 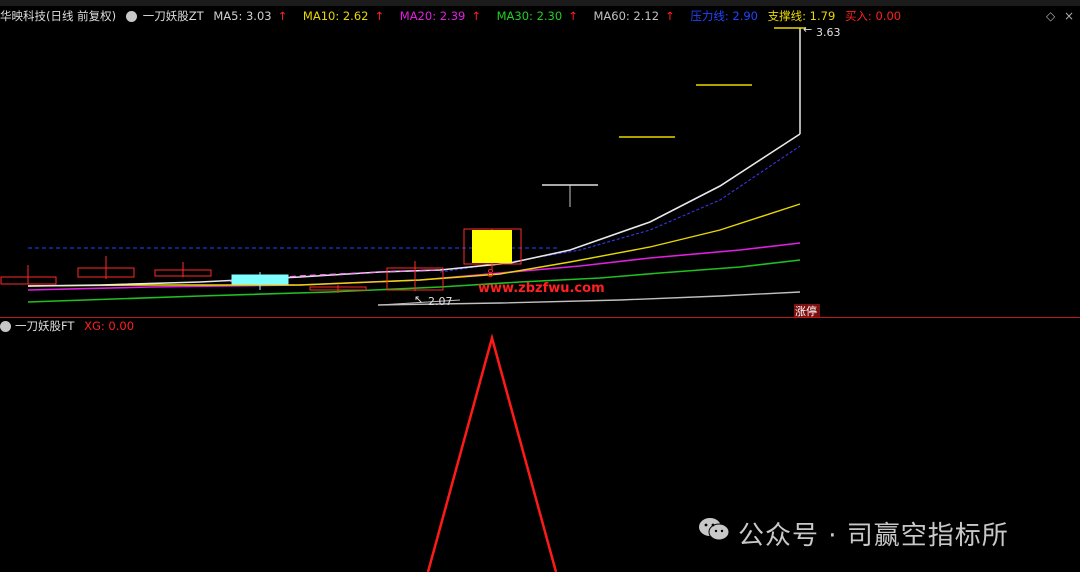 I want to click on sub-indicator-name: 一刀妖股FT, so click(x=44, y=326).